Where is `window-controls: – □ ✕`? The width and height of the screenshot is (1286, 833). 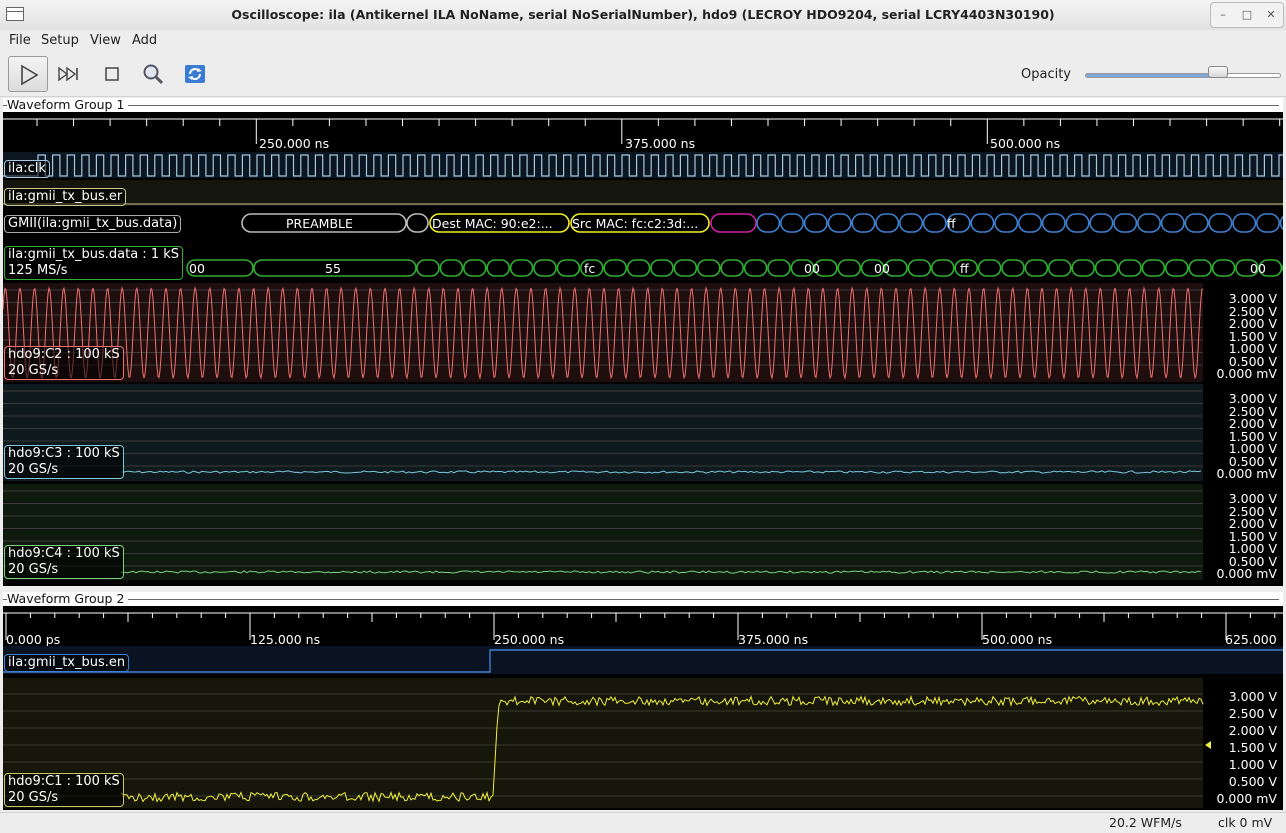 window-controls: – □ ✕ is located at coordinates (1247, 15).